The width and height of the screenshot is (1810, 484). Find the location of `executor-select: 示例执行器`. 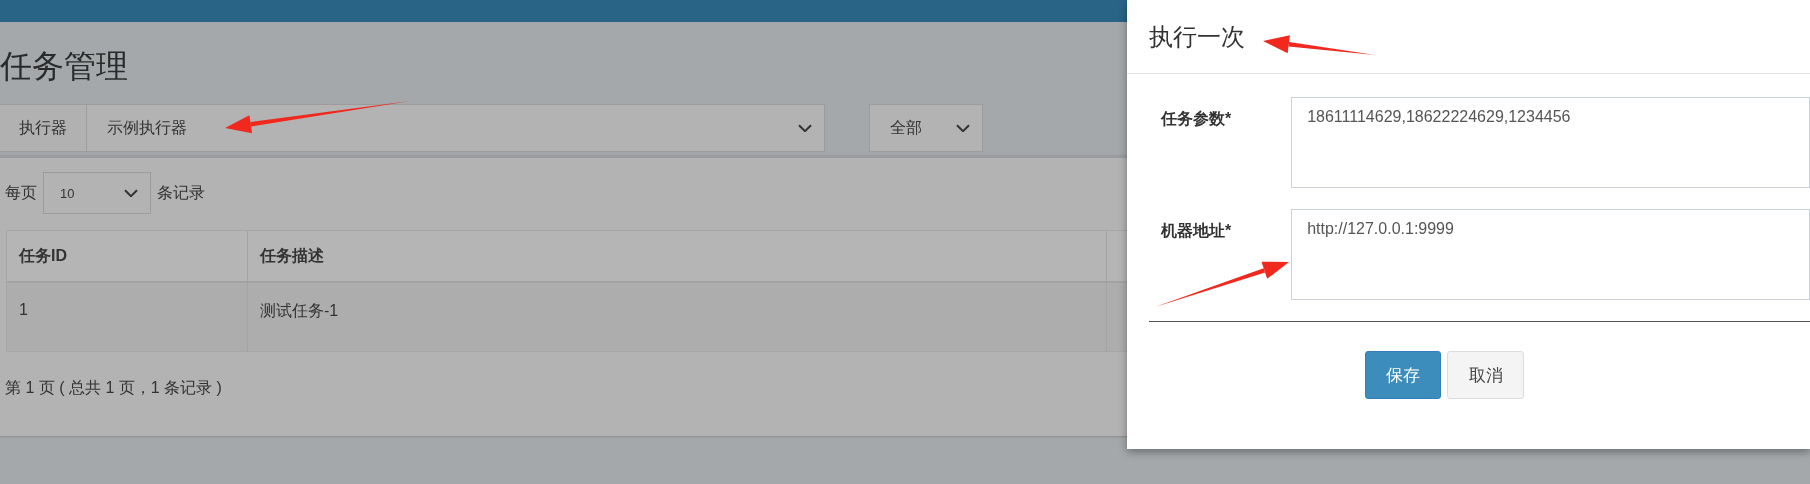

executor-select: 示例执行器 is located at coordinates (456, 128).